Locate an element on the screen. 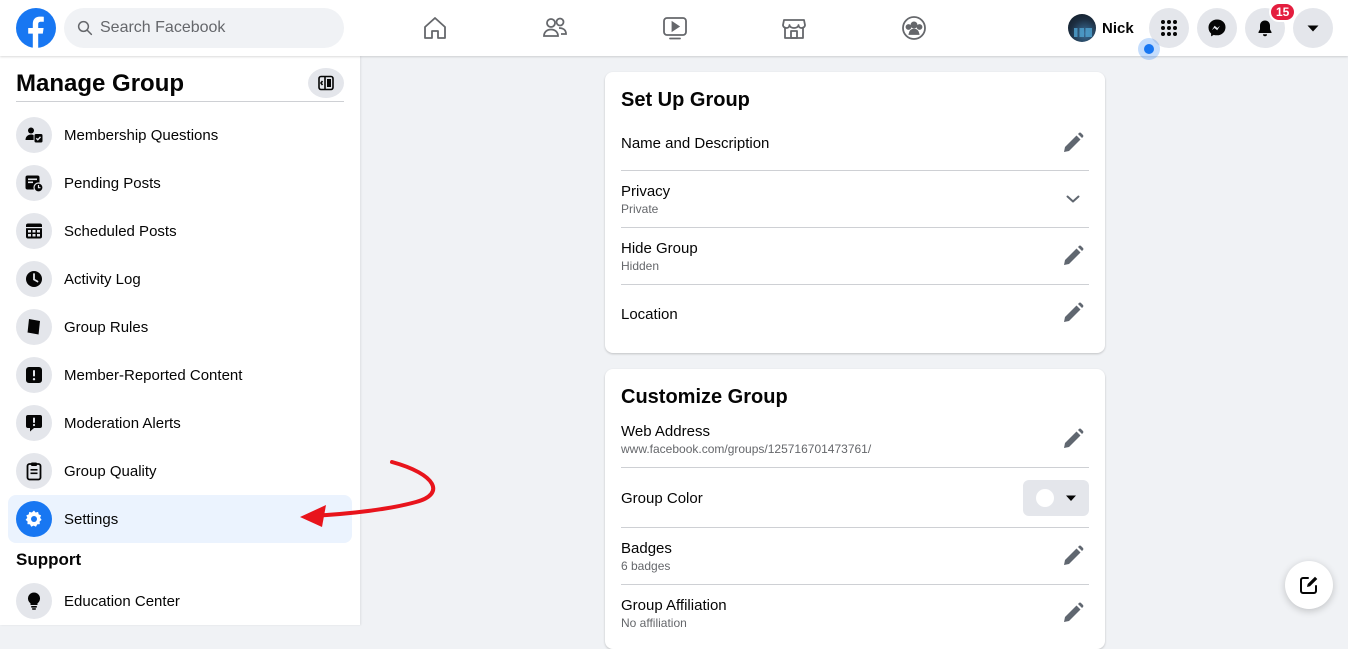  calendar-icon is located at coordinates (34, 231).